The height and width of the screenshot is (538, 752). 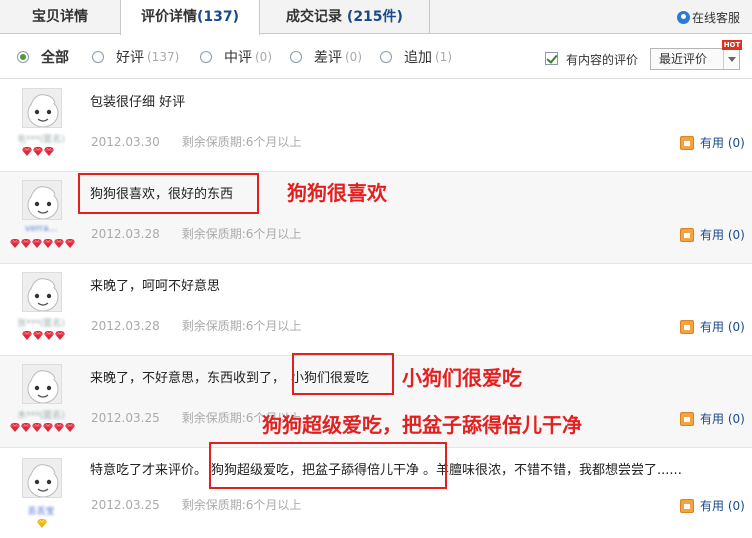 What do you see at coordinates (345, 17) in the screenshot?
I see `tab-transactions: 成交记录 (215件)` at bounding box center [345, 17].